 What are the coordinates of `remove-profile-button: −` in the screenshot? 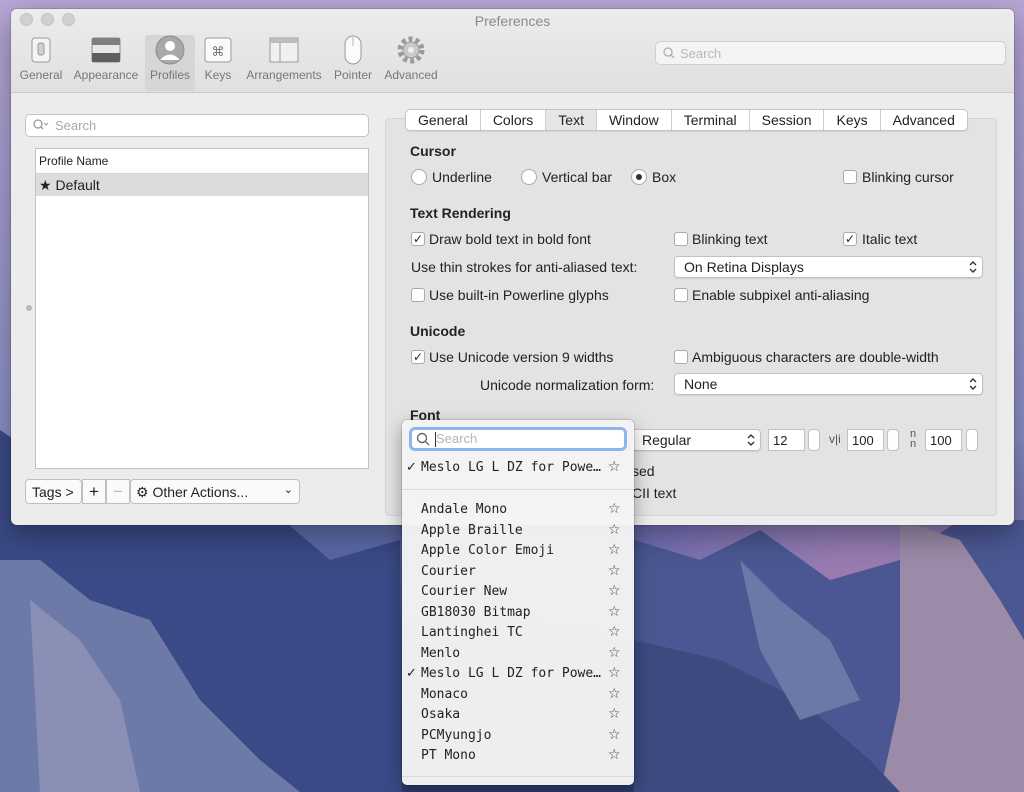 It's located at (118, 491).